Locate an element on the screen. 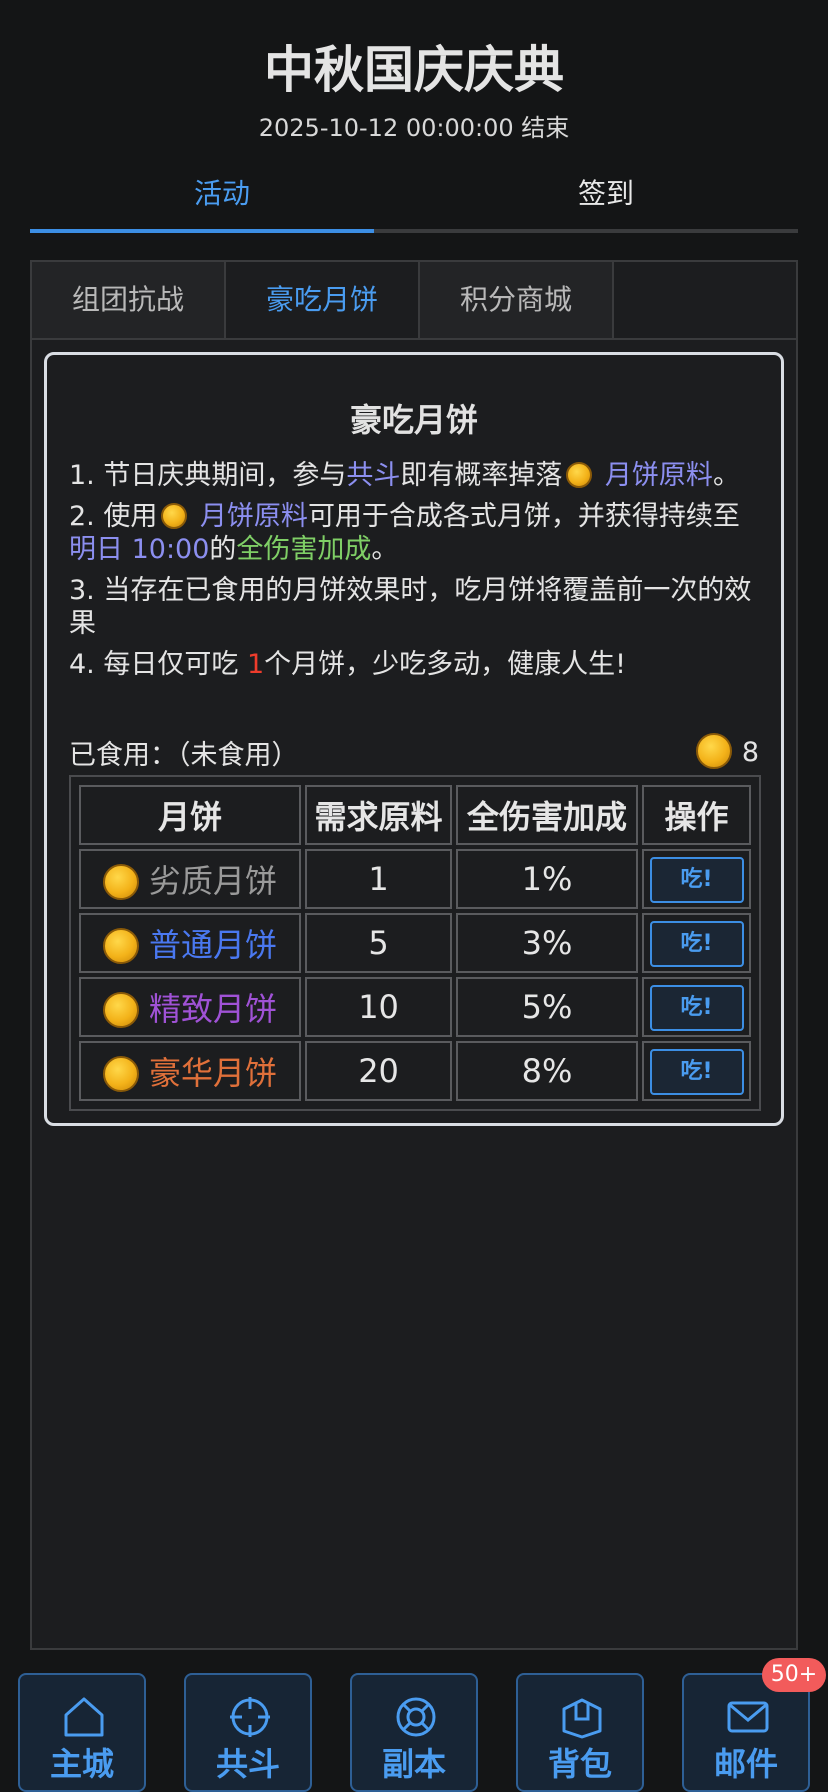  sub-tabs: 组团抗战 豪吃月饼 积分商城 is located at coordinates (414, 301).